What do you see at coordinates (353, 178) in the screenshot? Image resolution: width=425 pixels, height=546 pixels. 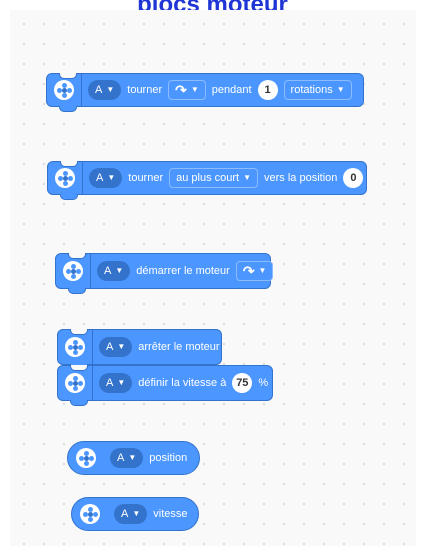 I see `position-input: 0` at bounding box center [353, 178].